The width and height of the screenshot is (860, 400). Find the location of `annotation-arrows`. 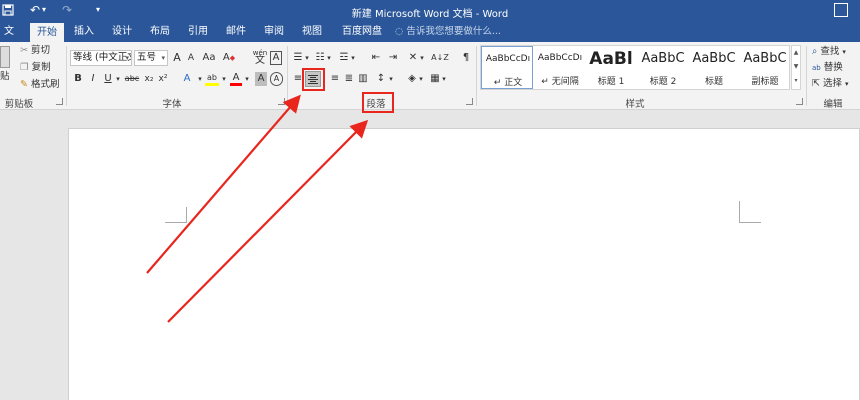

annotation-arrows is located at coordinates (257, 208).